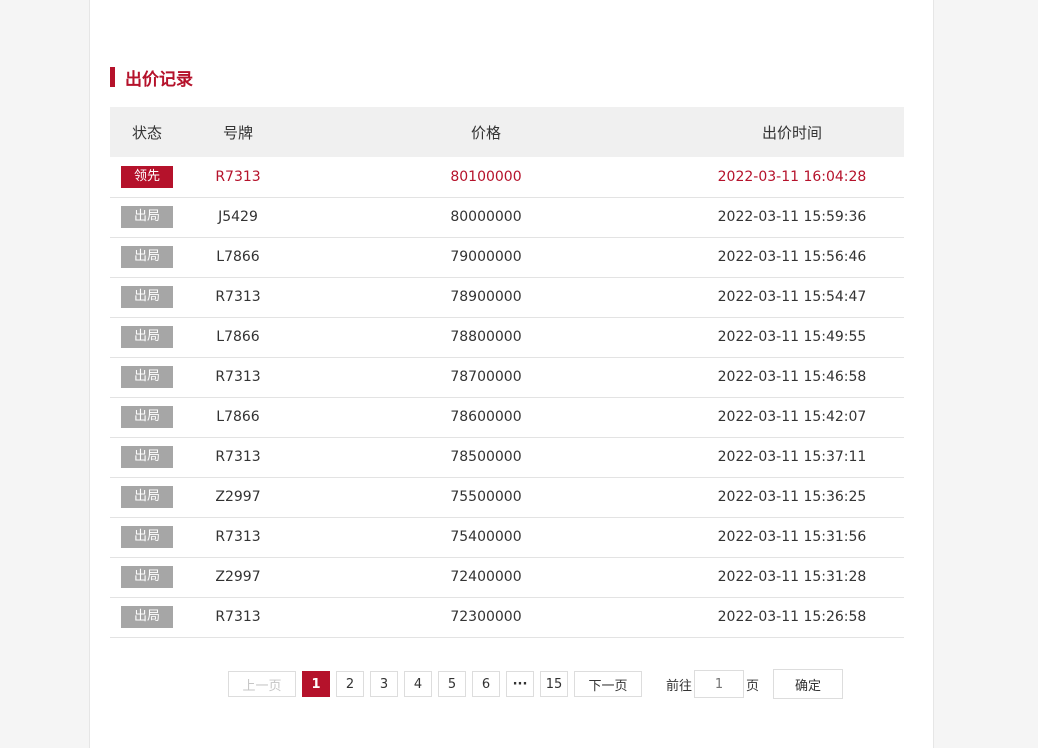  What do you see at coordinates (237, 132) in the screenshot?
I see `header-plate: 号牌` at bounding box center [237, 132].